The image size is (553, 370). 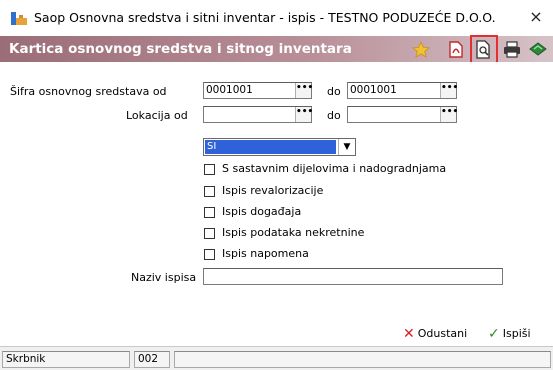 What do you see at coordinates (262, 211) in the screenshot?
I see `checkbox-label: Ispis događaja` at bounding box center [262, 211].